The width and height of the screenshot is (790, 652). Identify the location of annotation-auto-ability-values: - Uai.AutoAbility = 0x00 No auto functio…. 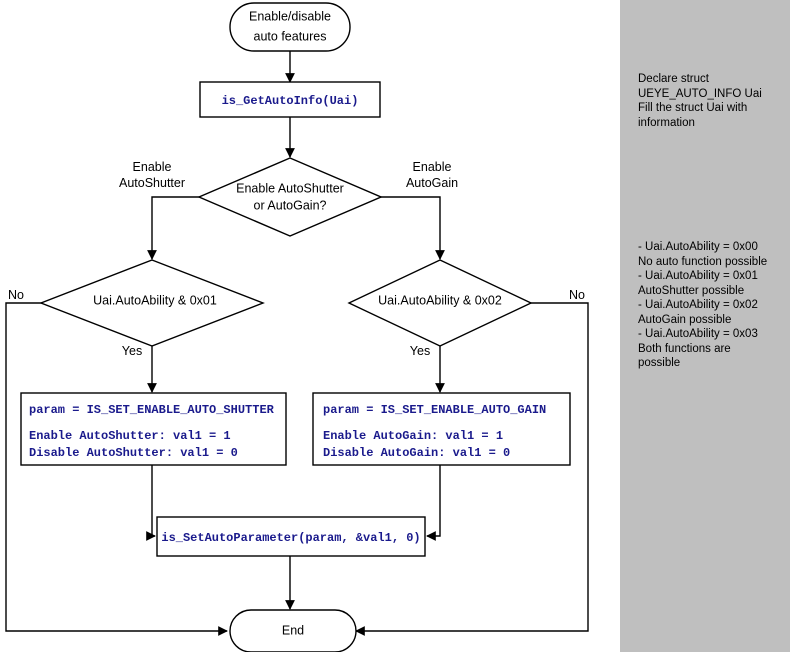
(703, 305).